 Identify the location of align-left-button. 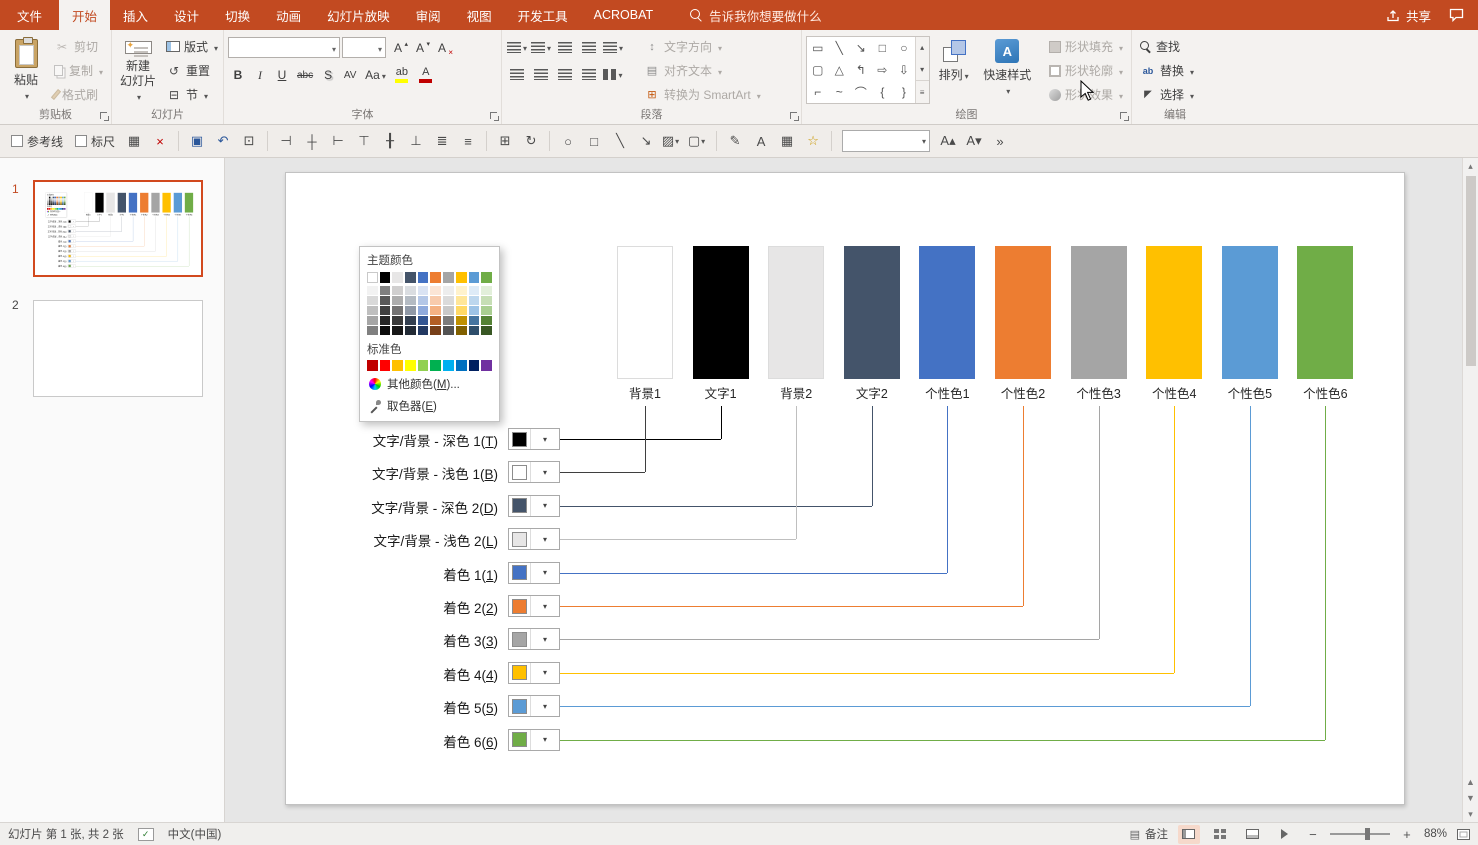
(517, 74).